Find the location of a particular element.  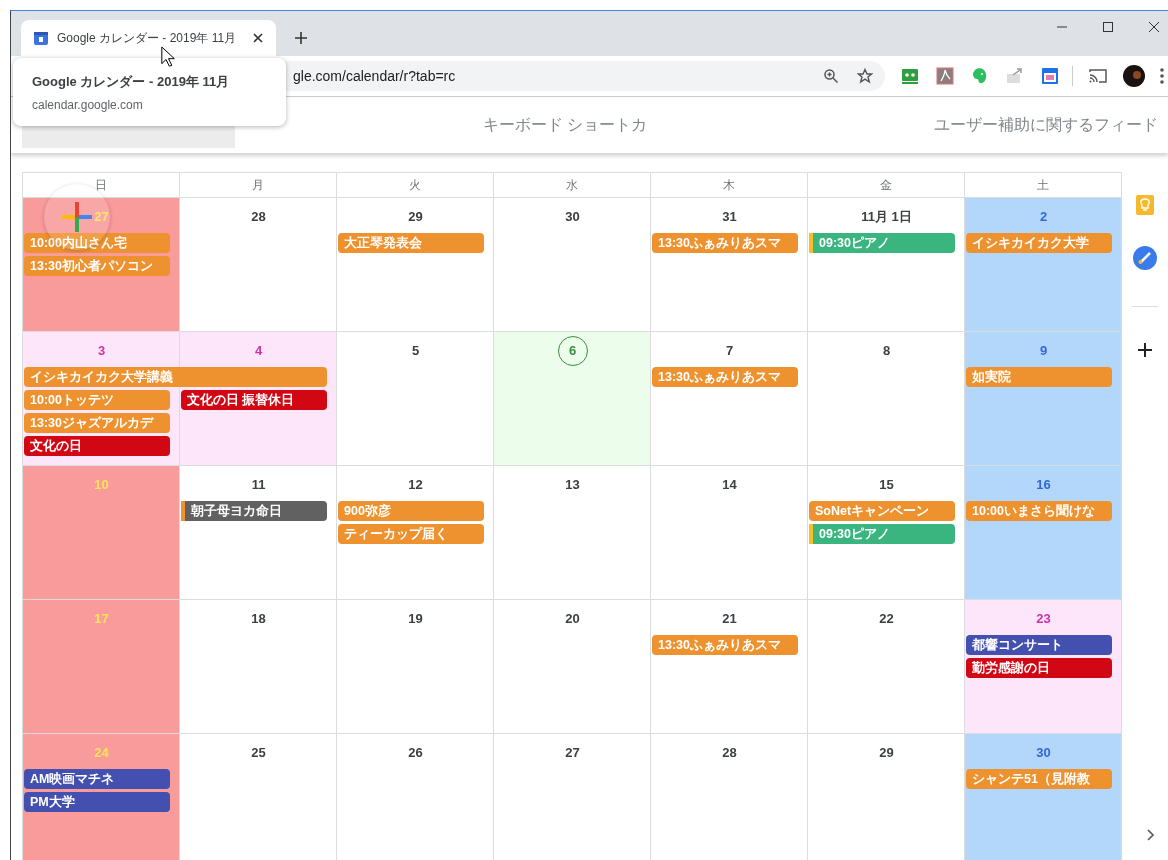

day-number: 8 is located at coordinates (886, 351).